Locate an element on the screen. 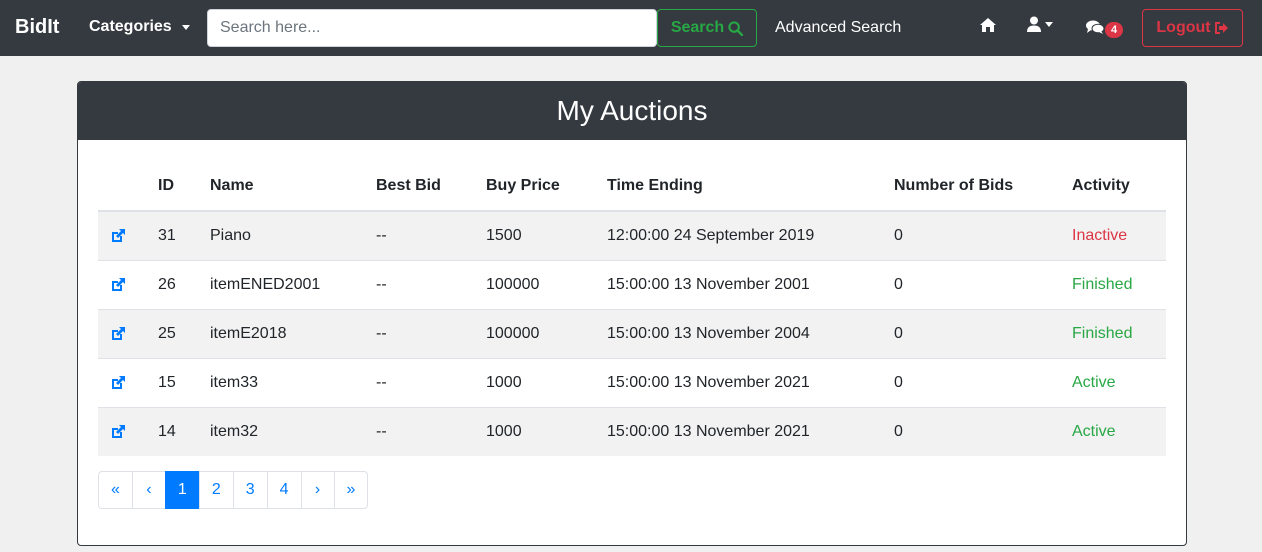 This screenshot has width=1262, height=552. cell-id: 15 is located at coordinates (184, 382).